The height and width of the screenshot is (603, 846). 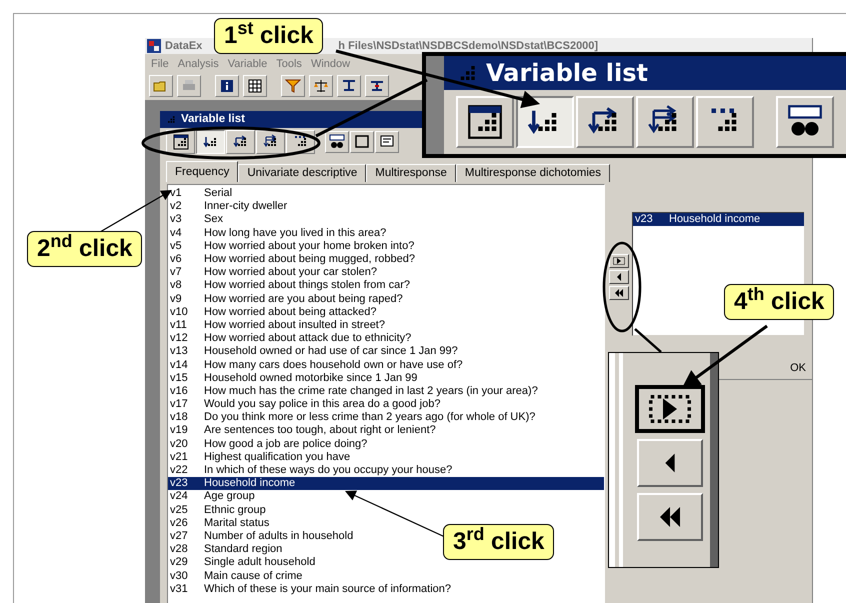 What do you see at coordinates (798, 368) in the screenshot?
I see `ok-label: OK` at bounding box center [798, 368].